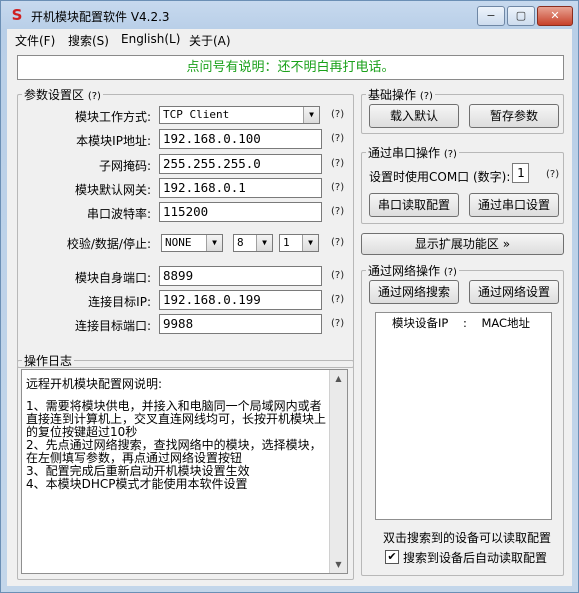 The width and height of the screenshot is (579, 593). I want to click on mask-field: 255.255.255.0, so click(240, 164).